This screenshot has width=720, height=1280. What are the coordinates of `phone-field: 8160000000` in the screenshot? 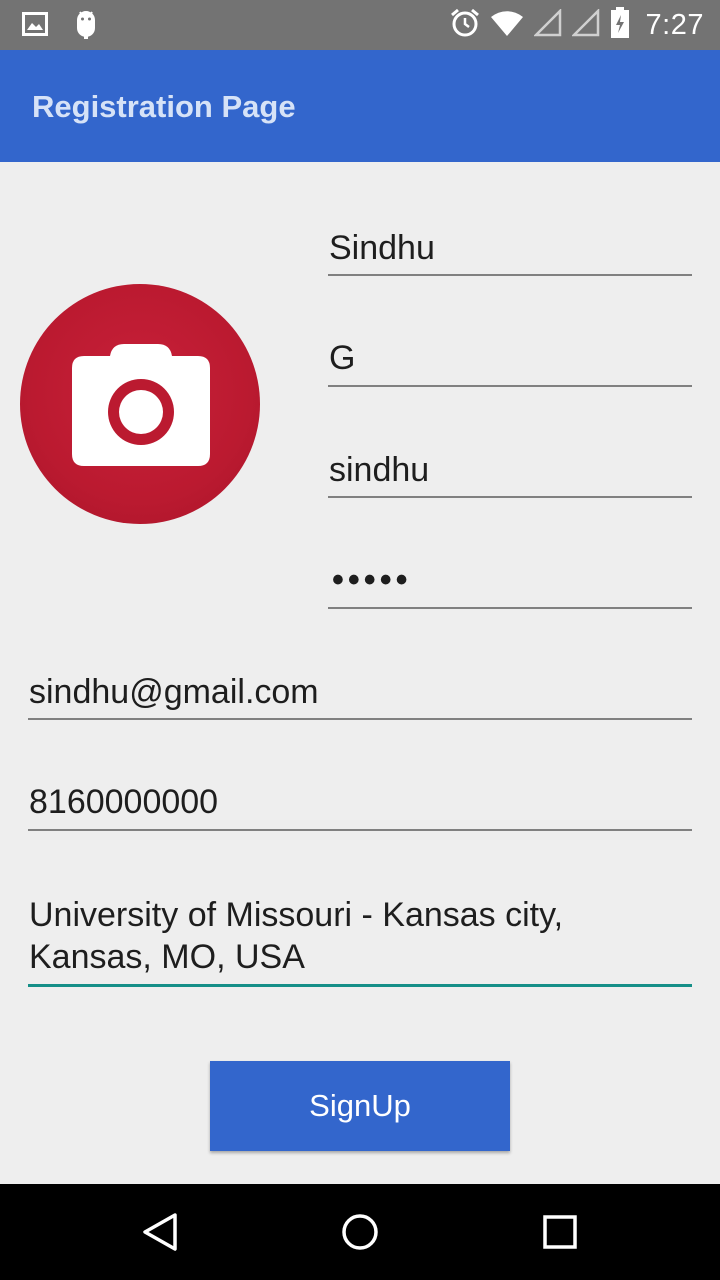 It's located at (360, 806).